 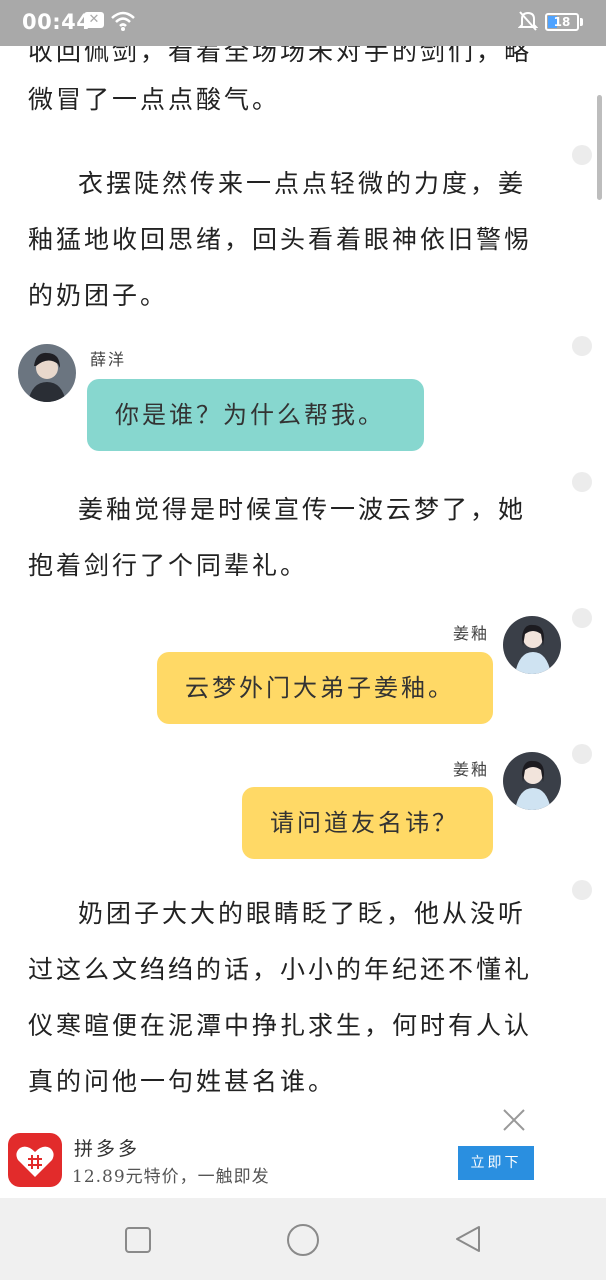 What do you see at coordinates (581, 22) in the screenshot?
I see `battery-tip` at bounding box center [581, 22].